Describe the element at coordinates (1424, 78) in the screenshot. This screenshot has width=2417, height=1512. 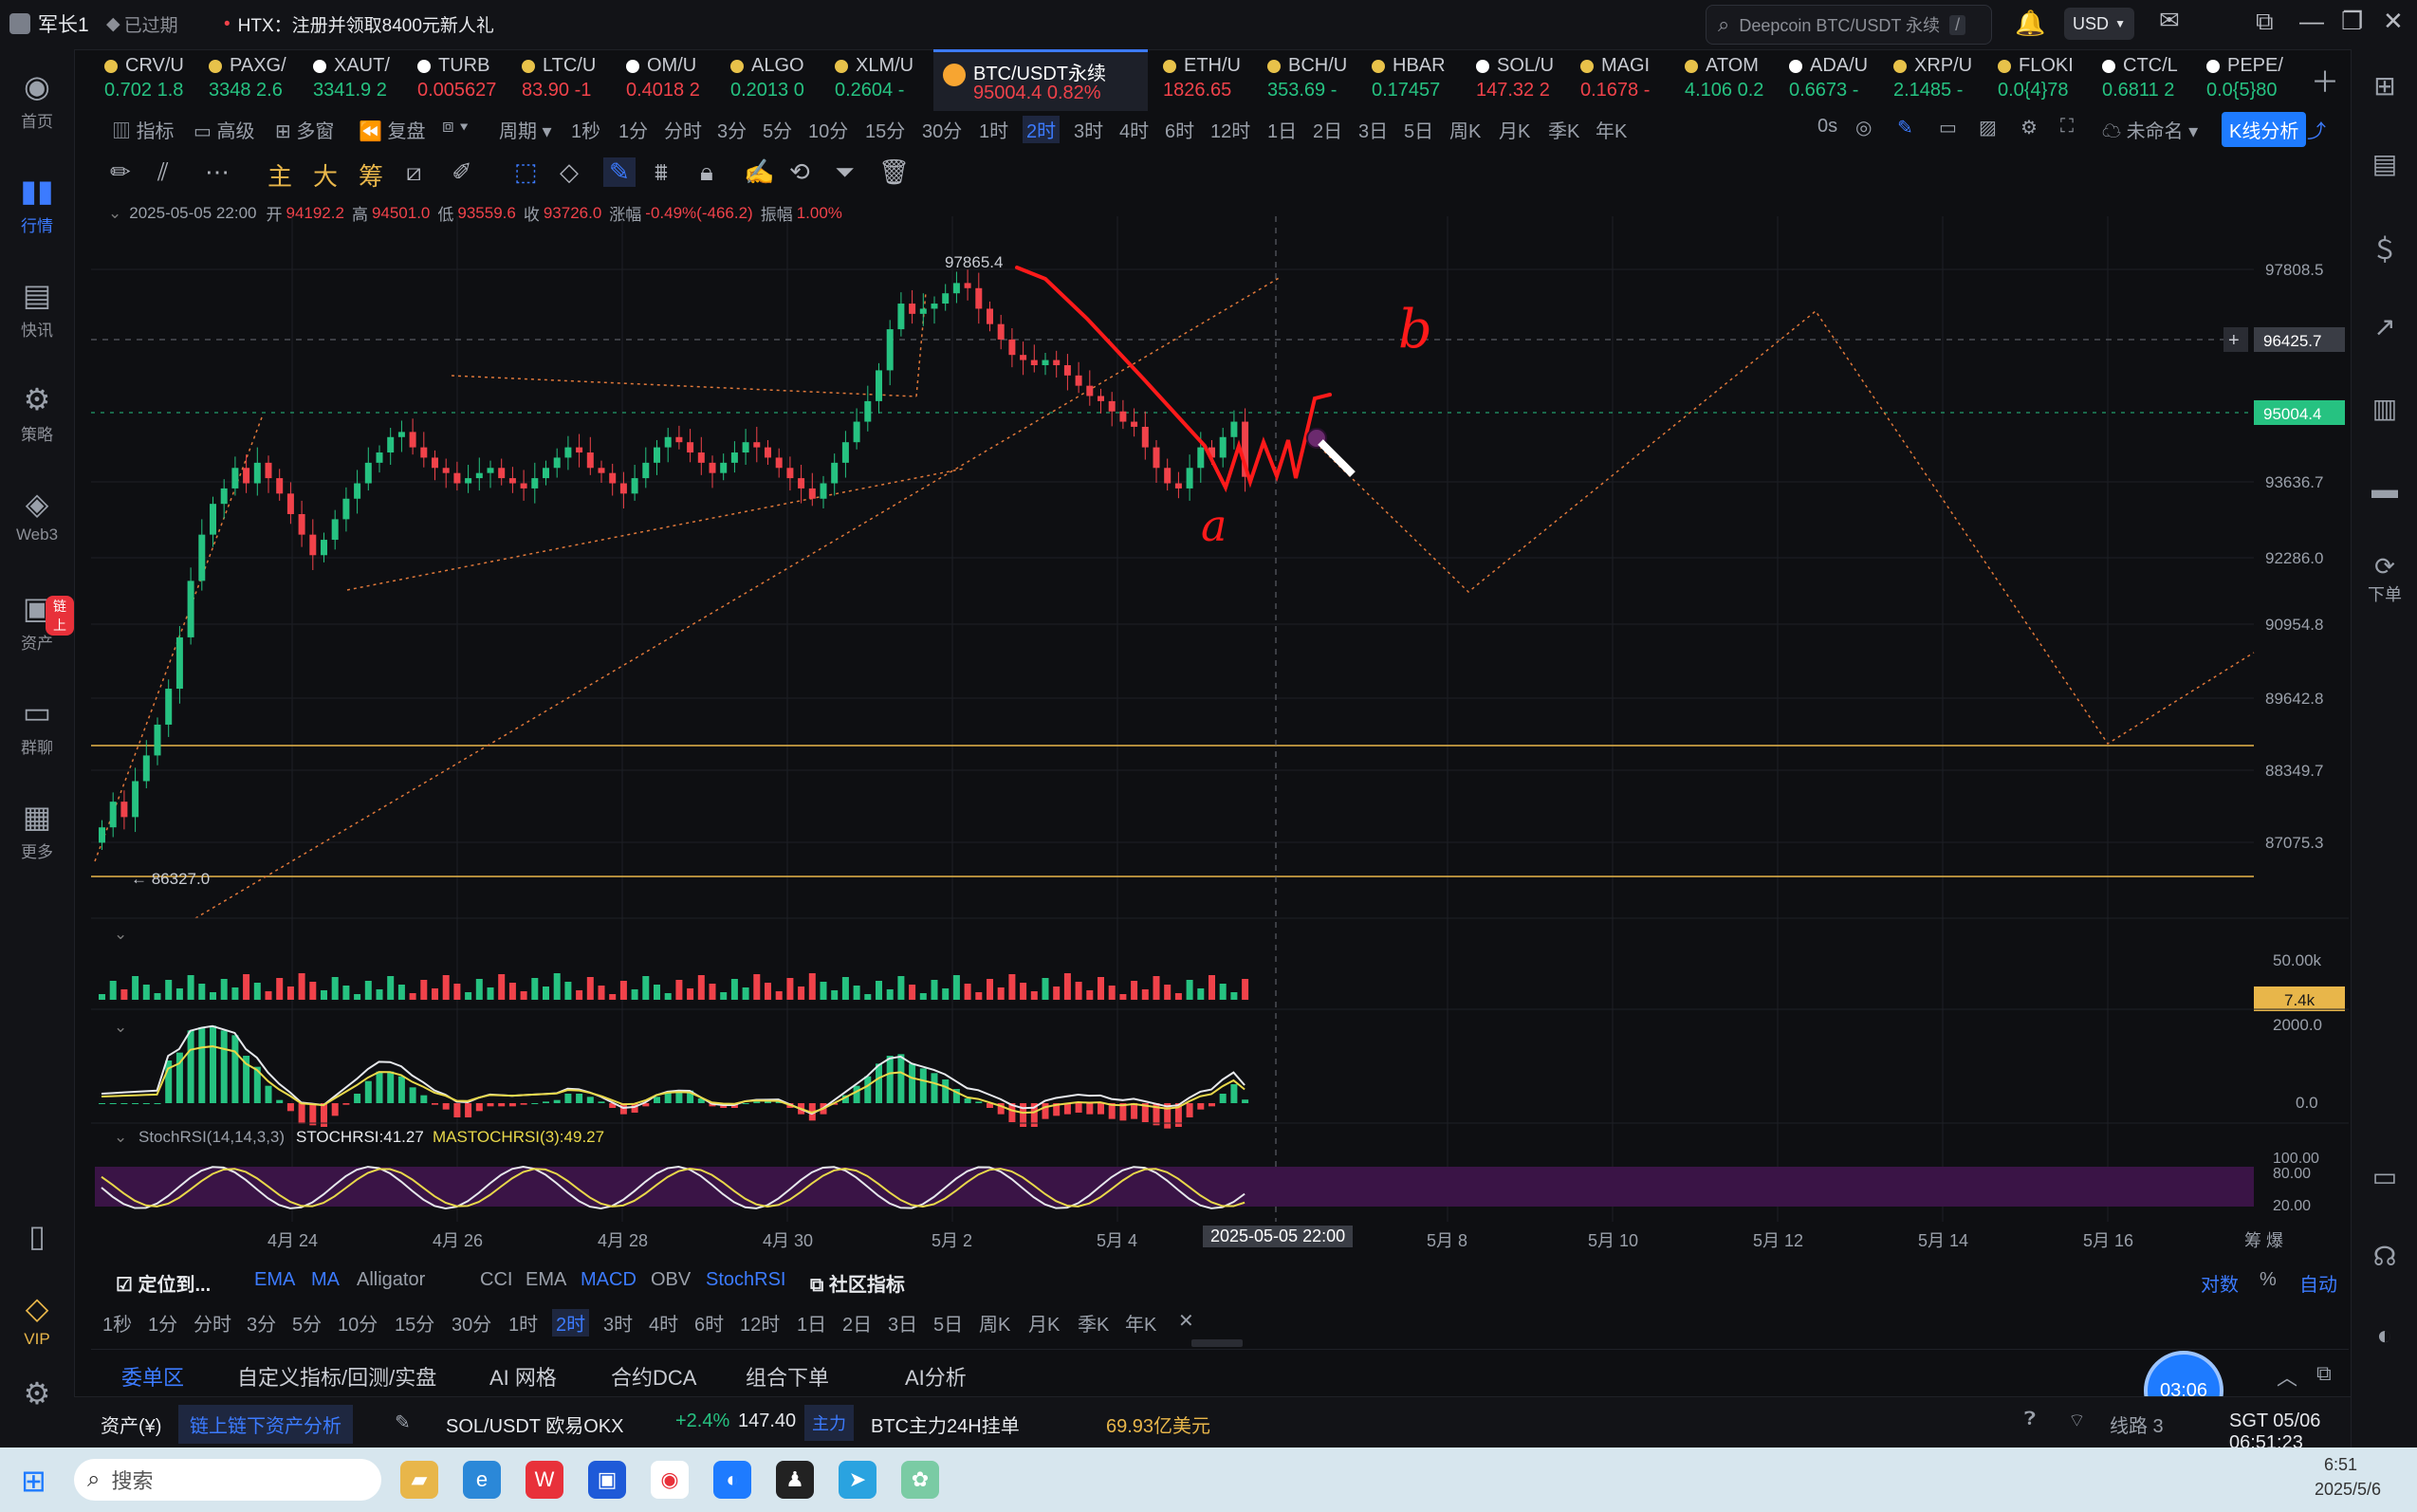
I see `ticker-hbar: HBAR 0.17457` at that location.